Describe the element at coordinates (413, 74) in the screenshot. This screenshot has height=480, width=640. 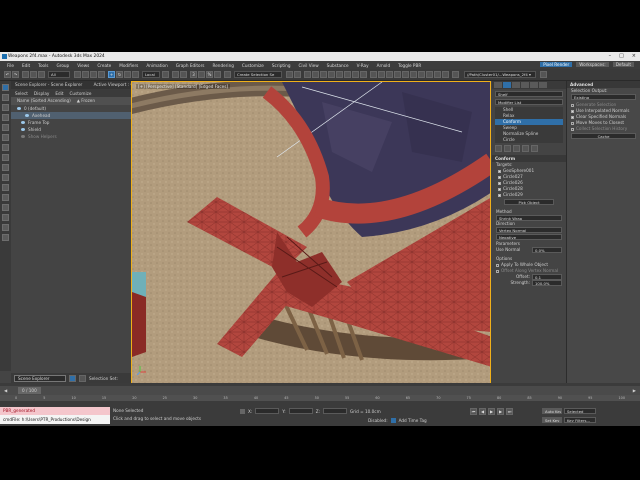
I see `vray-camera-icon` at that location.